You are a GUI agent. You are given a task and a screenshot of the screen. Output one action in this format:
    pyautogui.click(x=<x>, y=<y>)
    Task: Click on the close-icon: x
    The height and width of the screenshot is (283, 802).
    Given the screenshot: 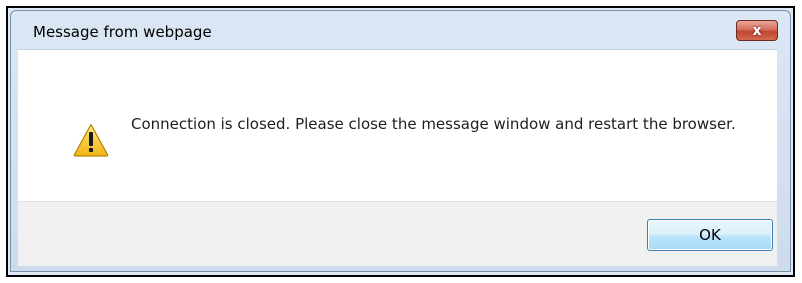 What is the action you would take?
    pyautogui.click(x=757, y=30)
    